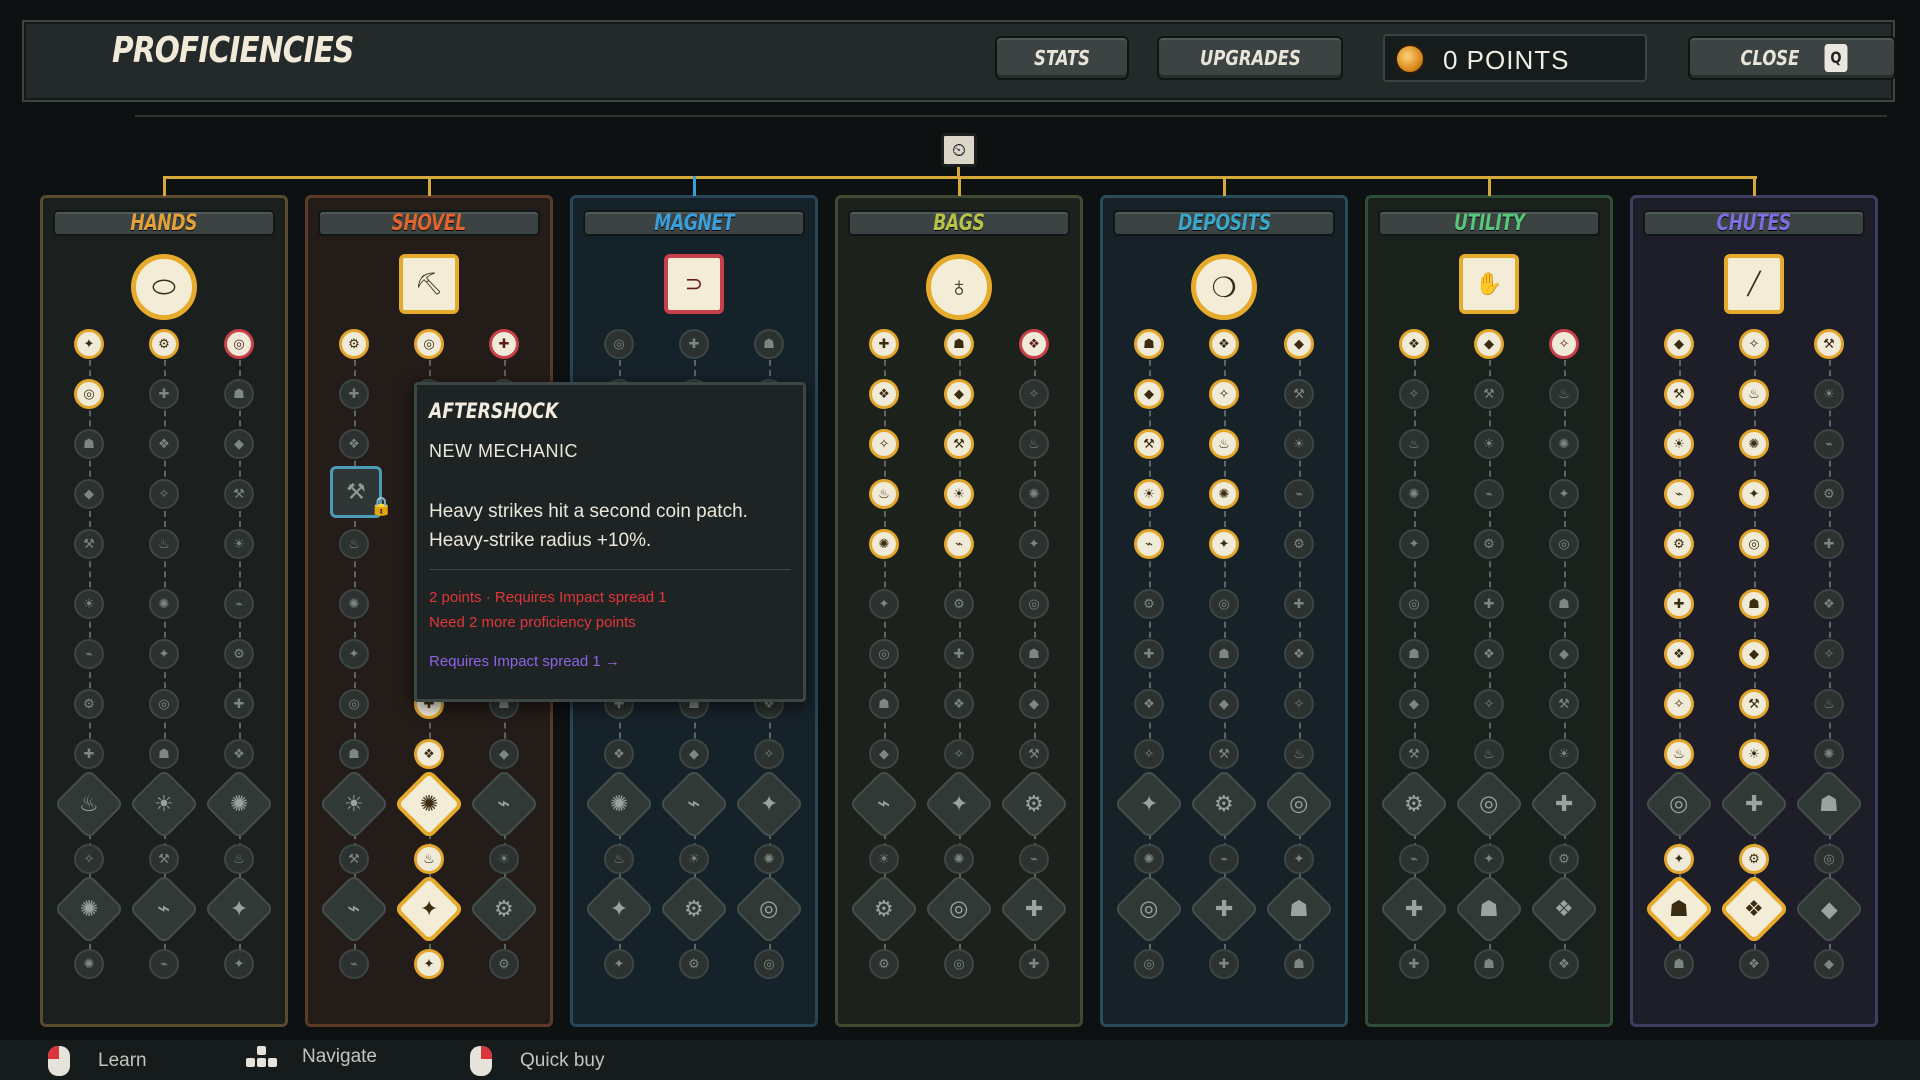  What do you see at coordinates (1224, 287) in the screenshot?
I see `column-root-skill: ❍` at bounding box center [1224, 287].